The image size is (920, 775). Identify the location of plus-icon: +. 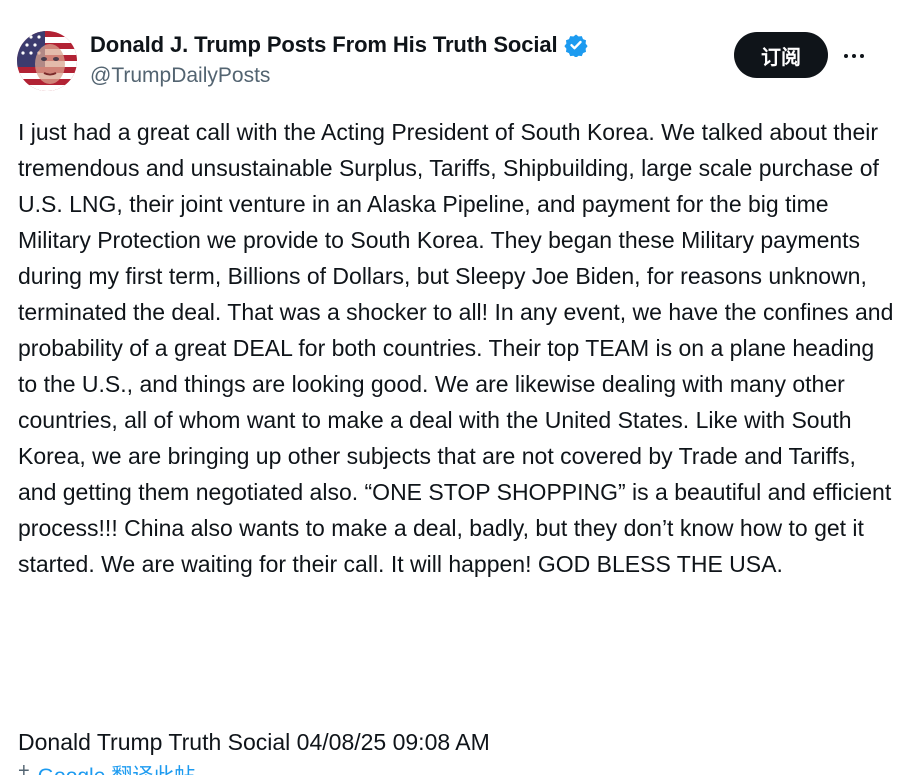
(24, 767).